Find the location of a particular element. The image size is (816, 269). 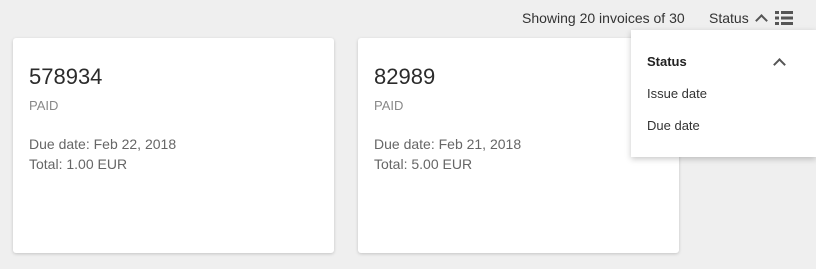

sort-option-issue-date: Issue date is located at coordinates (677, 93).